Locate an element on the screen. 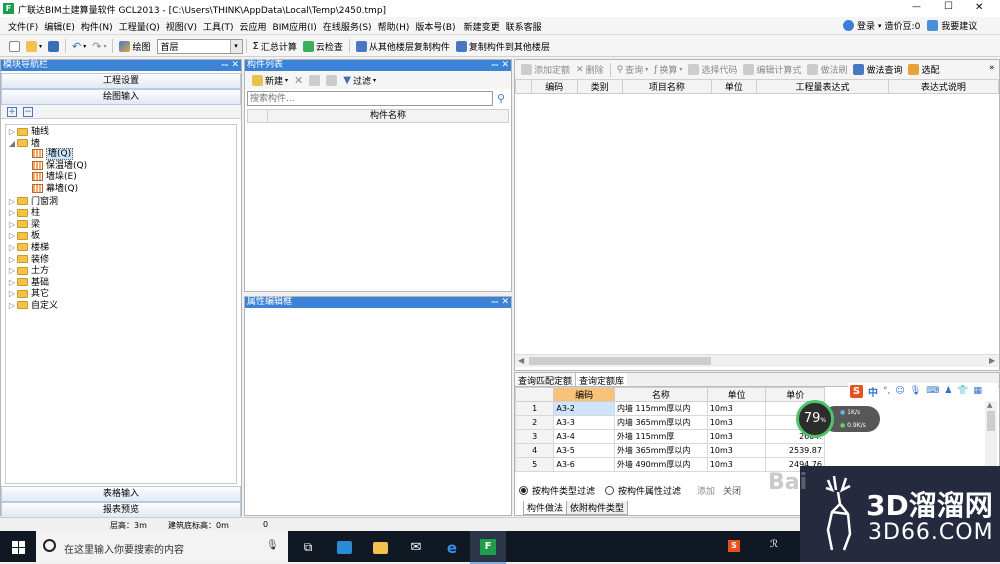 Image resolution: width=1000 pixels, height=564 pixels. copy-to-floor-button: 复制构件到其他楼层 is located at coordinates (503, 46).